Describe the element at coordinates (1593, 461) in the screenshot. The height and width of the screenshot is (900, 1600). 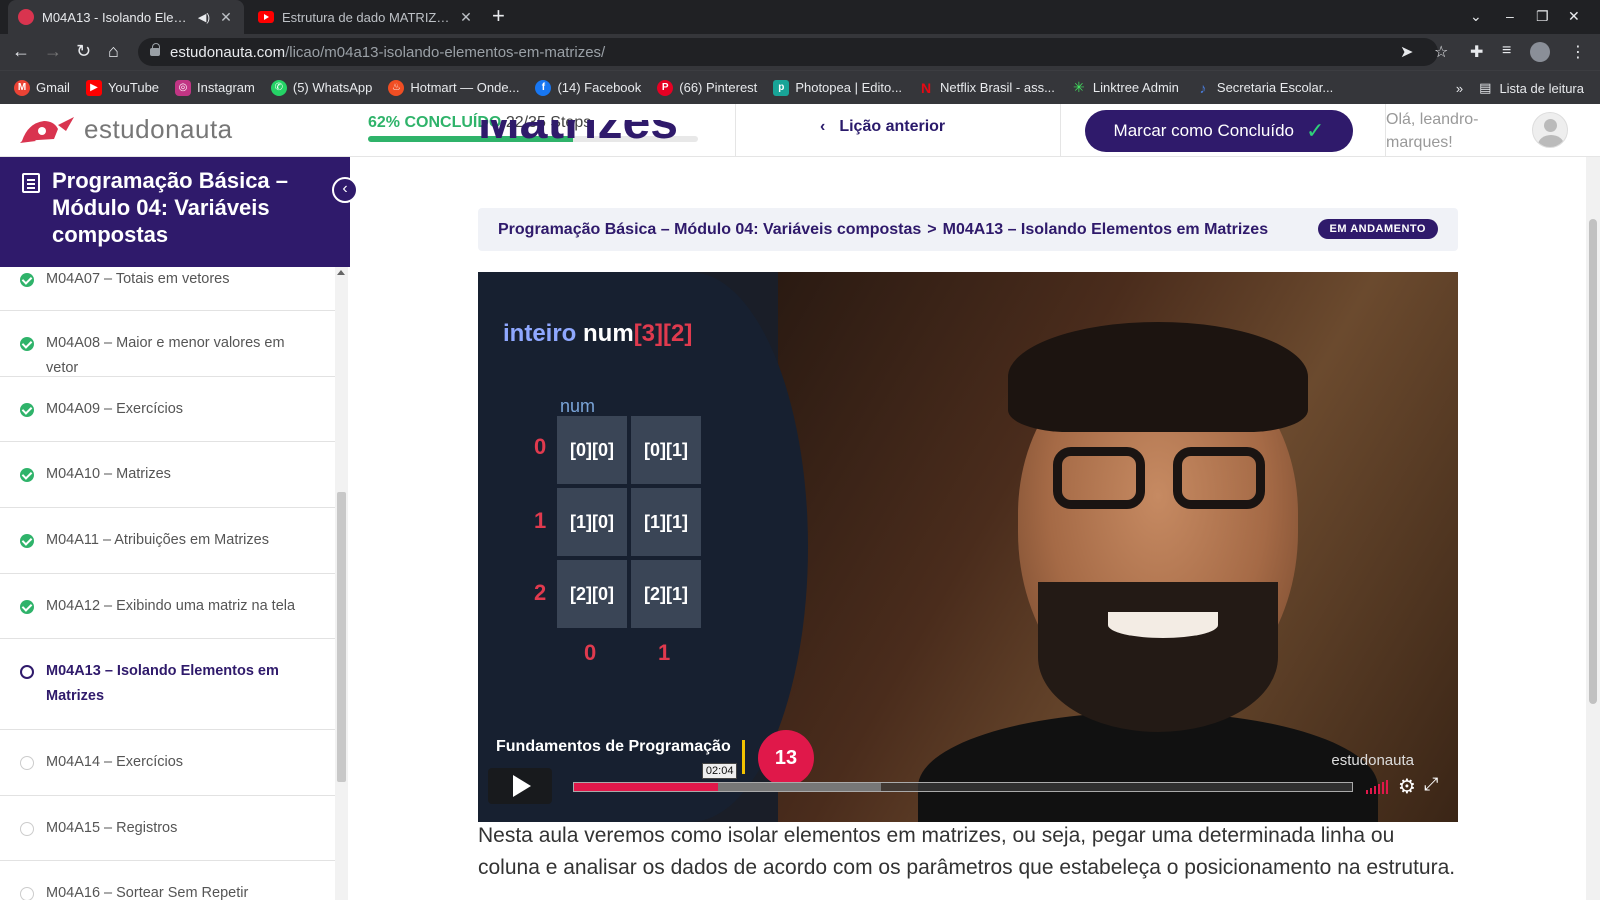
I see `page-scroll-thumb` at that location.